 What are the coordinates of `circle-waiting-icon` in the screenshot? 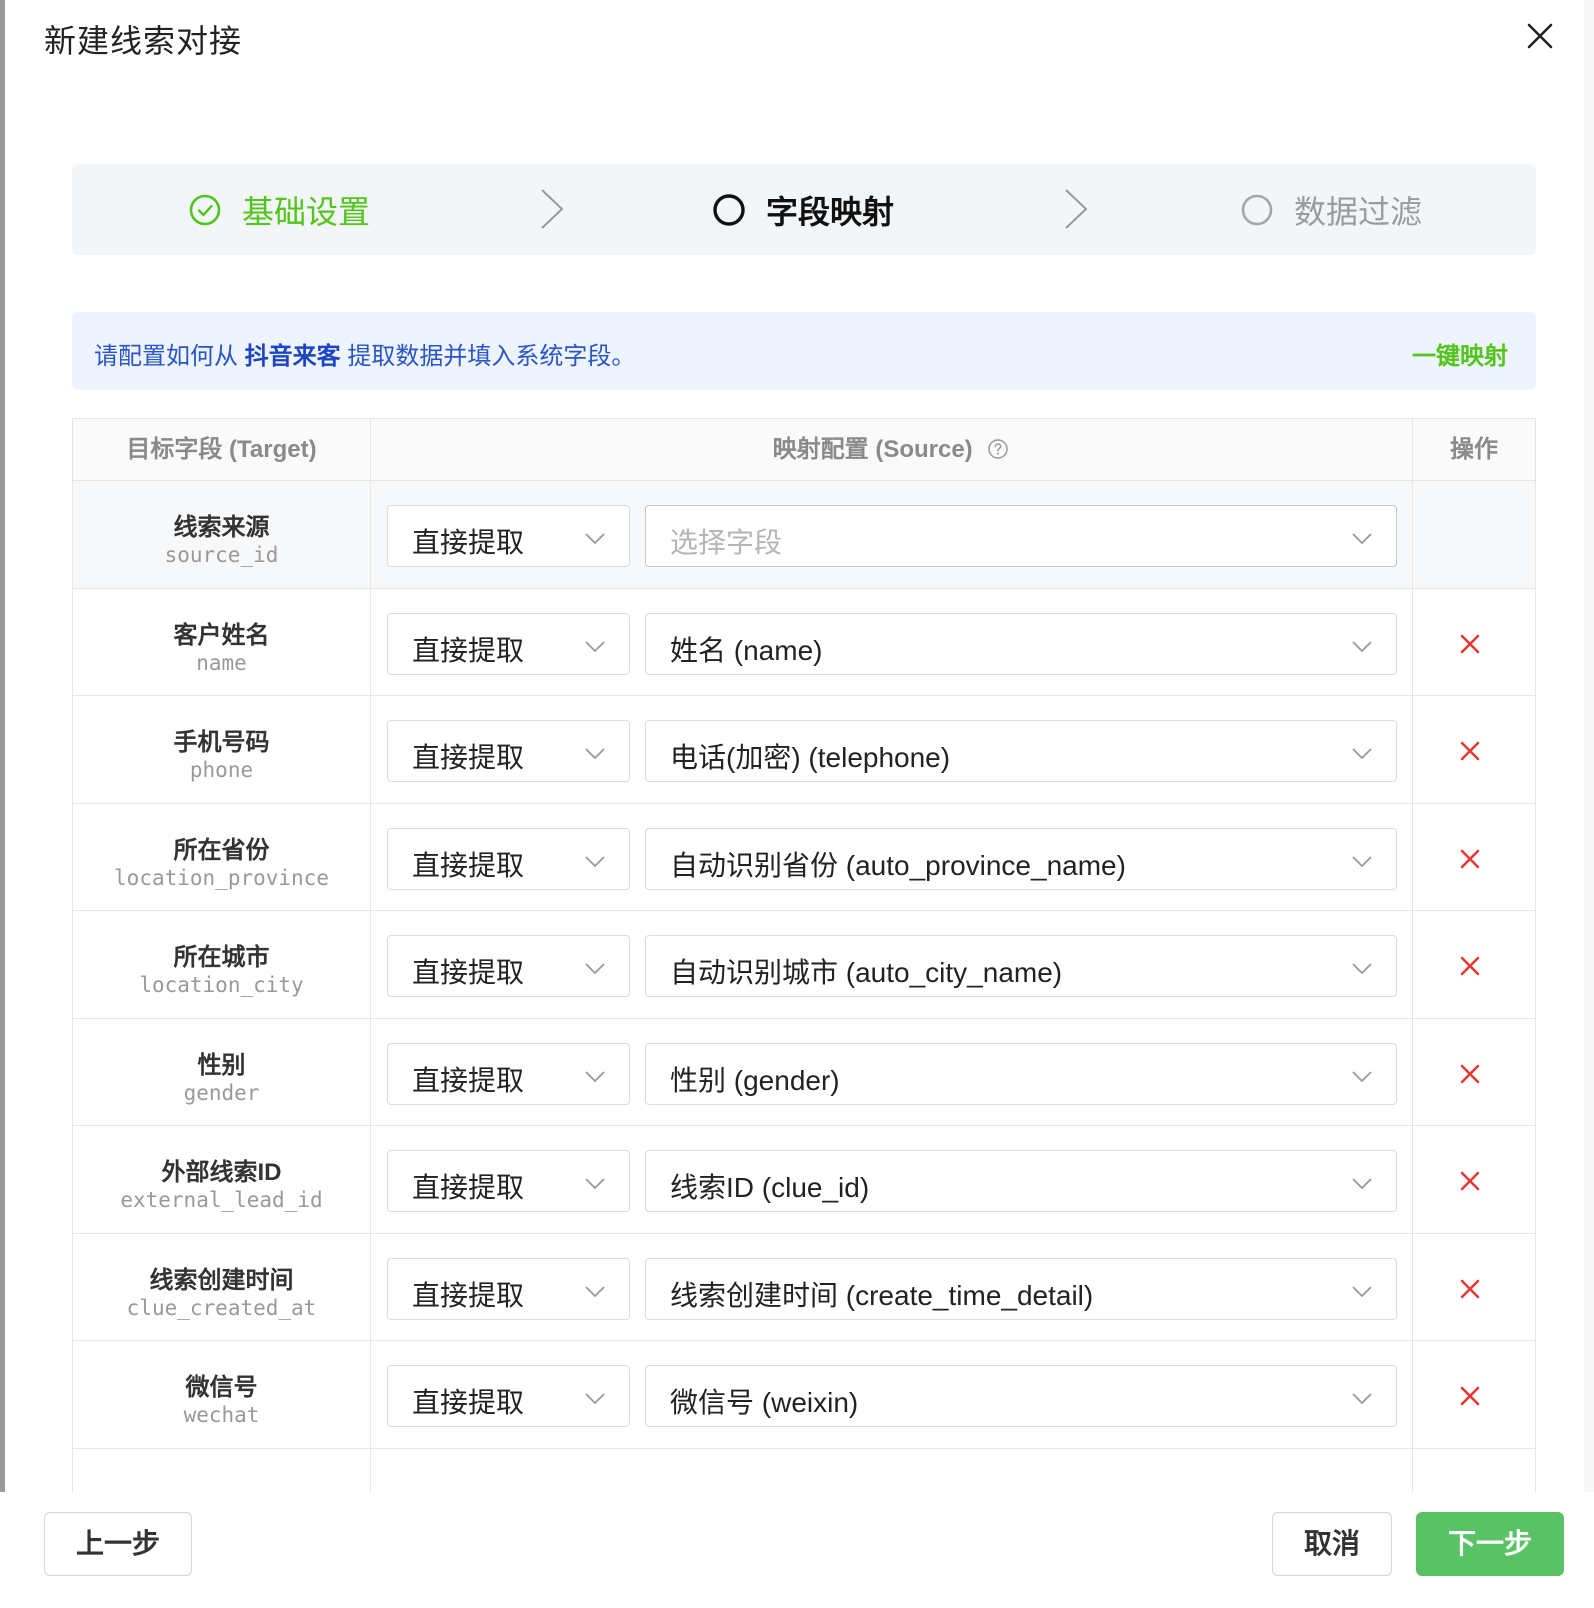 It's located at (1257, 209).